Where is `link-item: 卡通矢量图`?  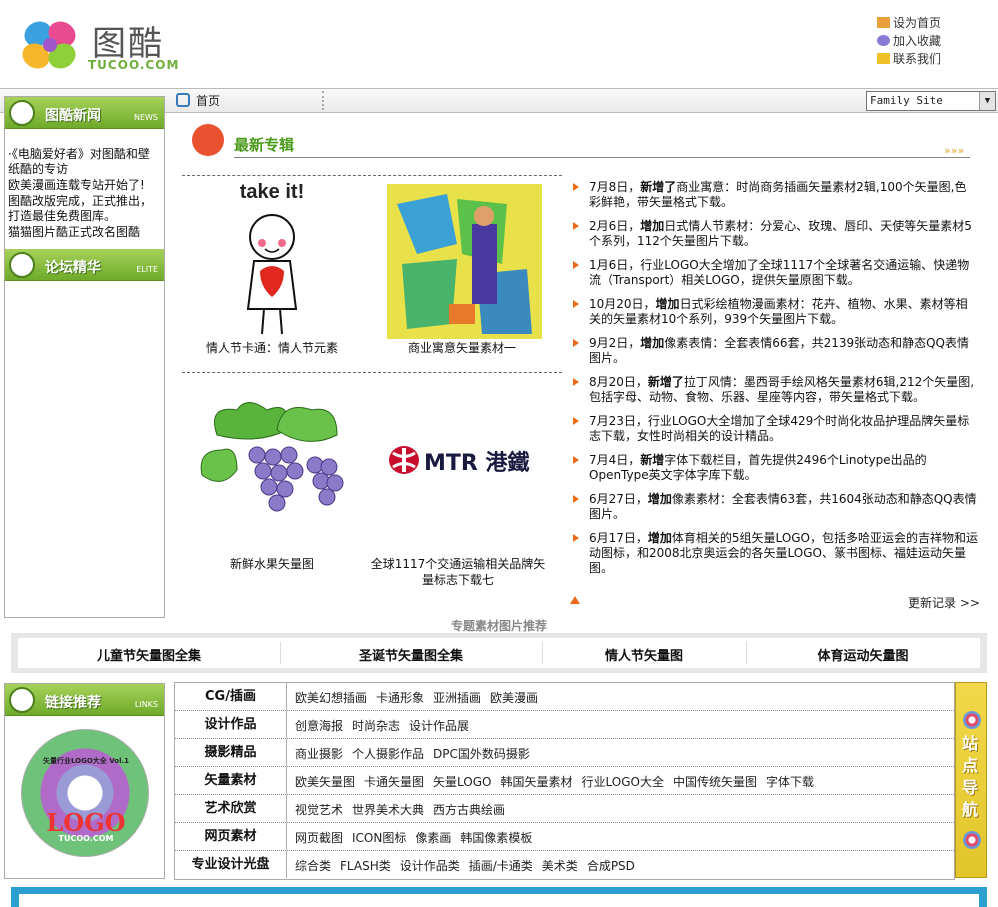 link-item: 卡通矢量图 is located at coordinates (394, 782).